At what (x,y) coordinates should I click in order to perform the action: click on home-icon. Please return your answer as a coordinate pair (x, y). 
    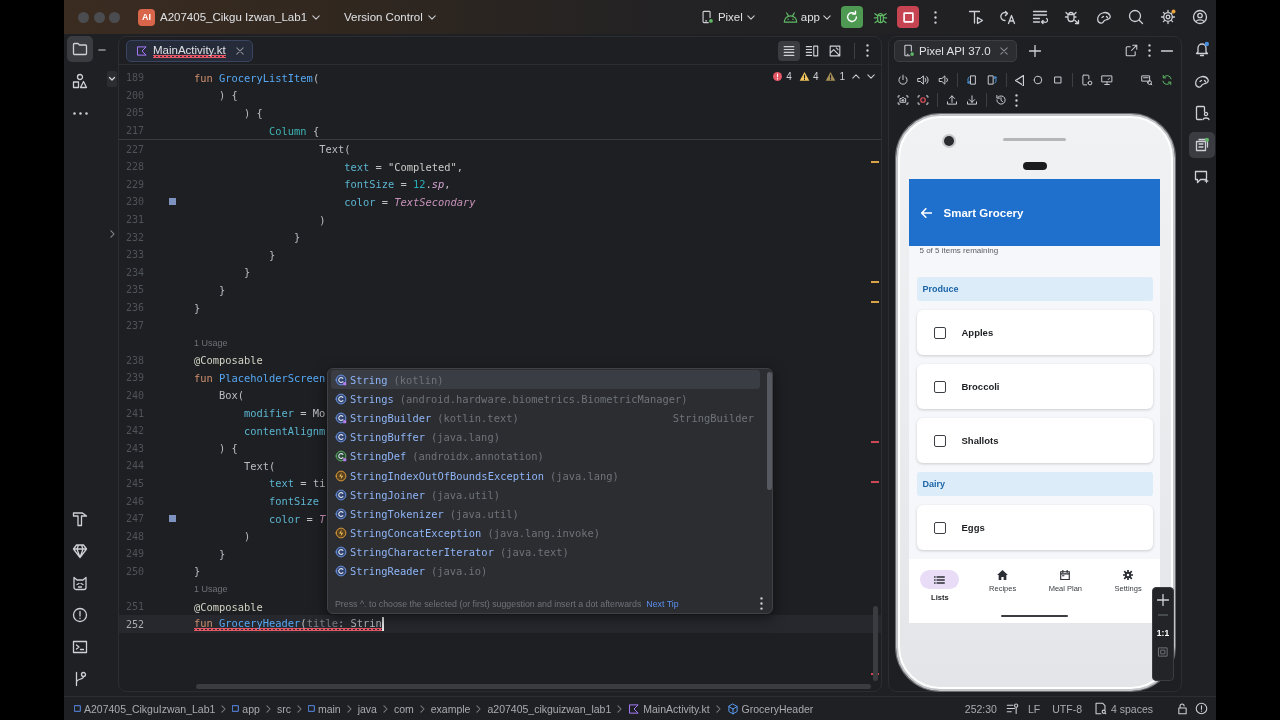
    Looking at the image, I should click on (1038, 80).